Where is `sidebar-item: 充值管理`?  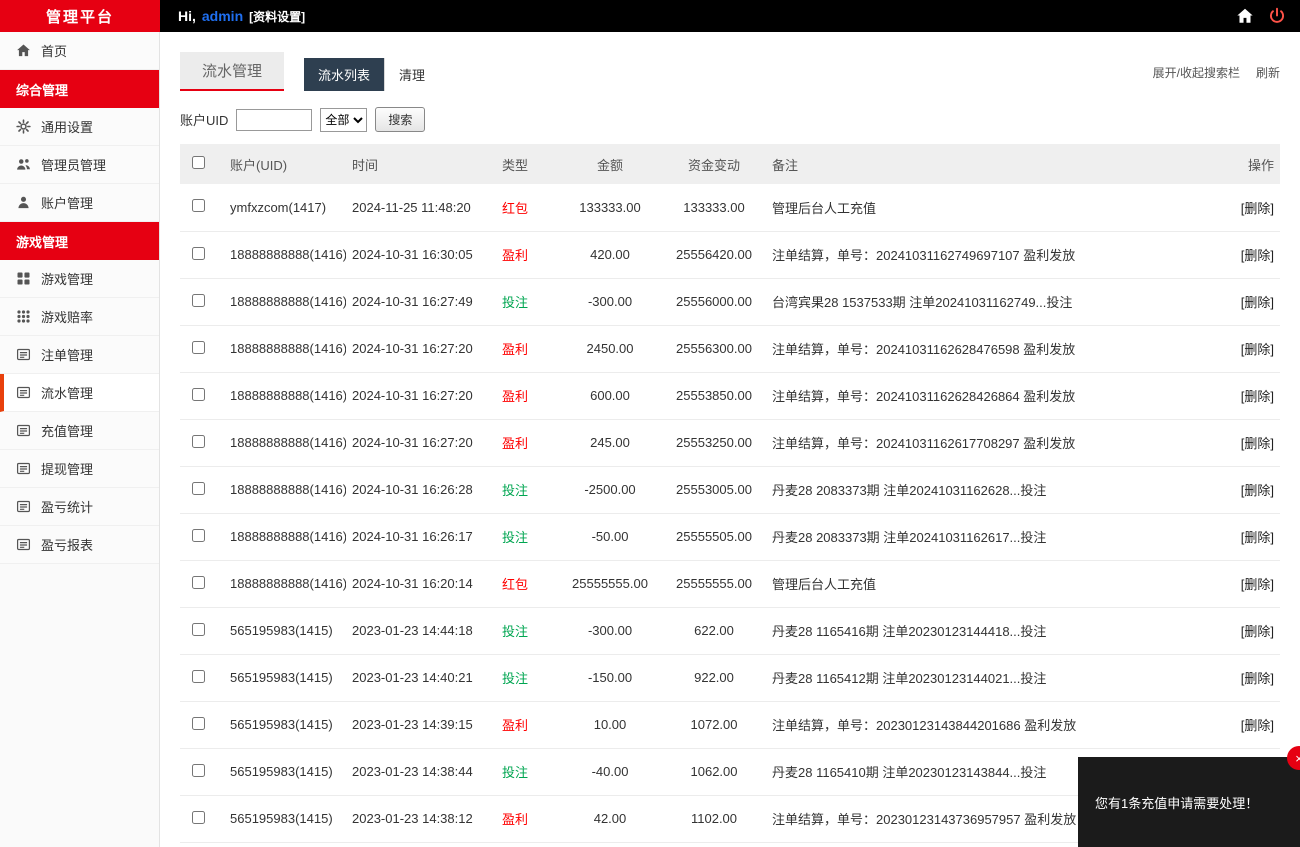 sidebar-item: 充值管理 is located at coordinates (79, 431).